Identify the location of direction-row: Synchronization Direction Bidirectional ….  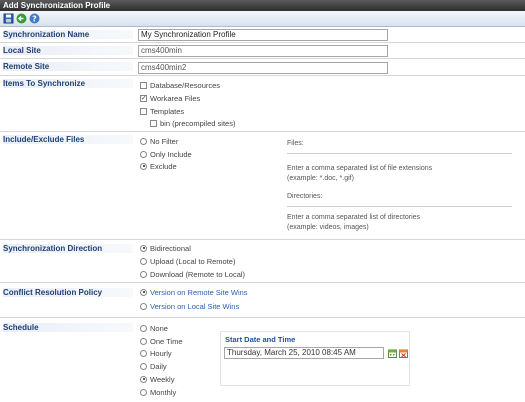
(262, 261).